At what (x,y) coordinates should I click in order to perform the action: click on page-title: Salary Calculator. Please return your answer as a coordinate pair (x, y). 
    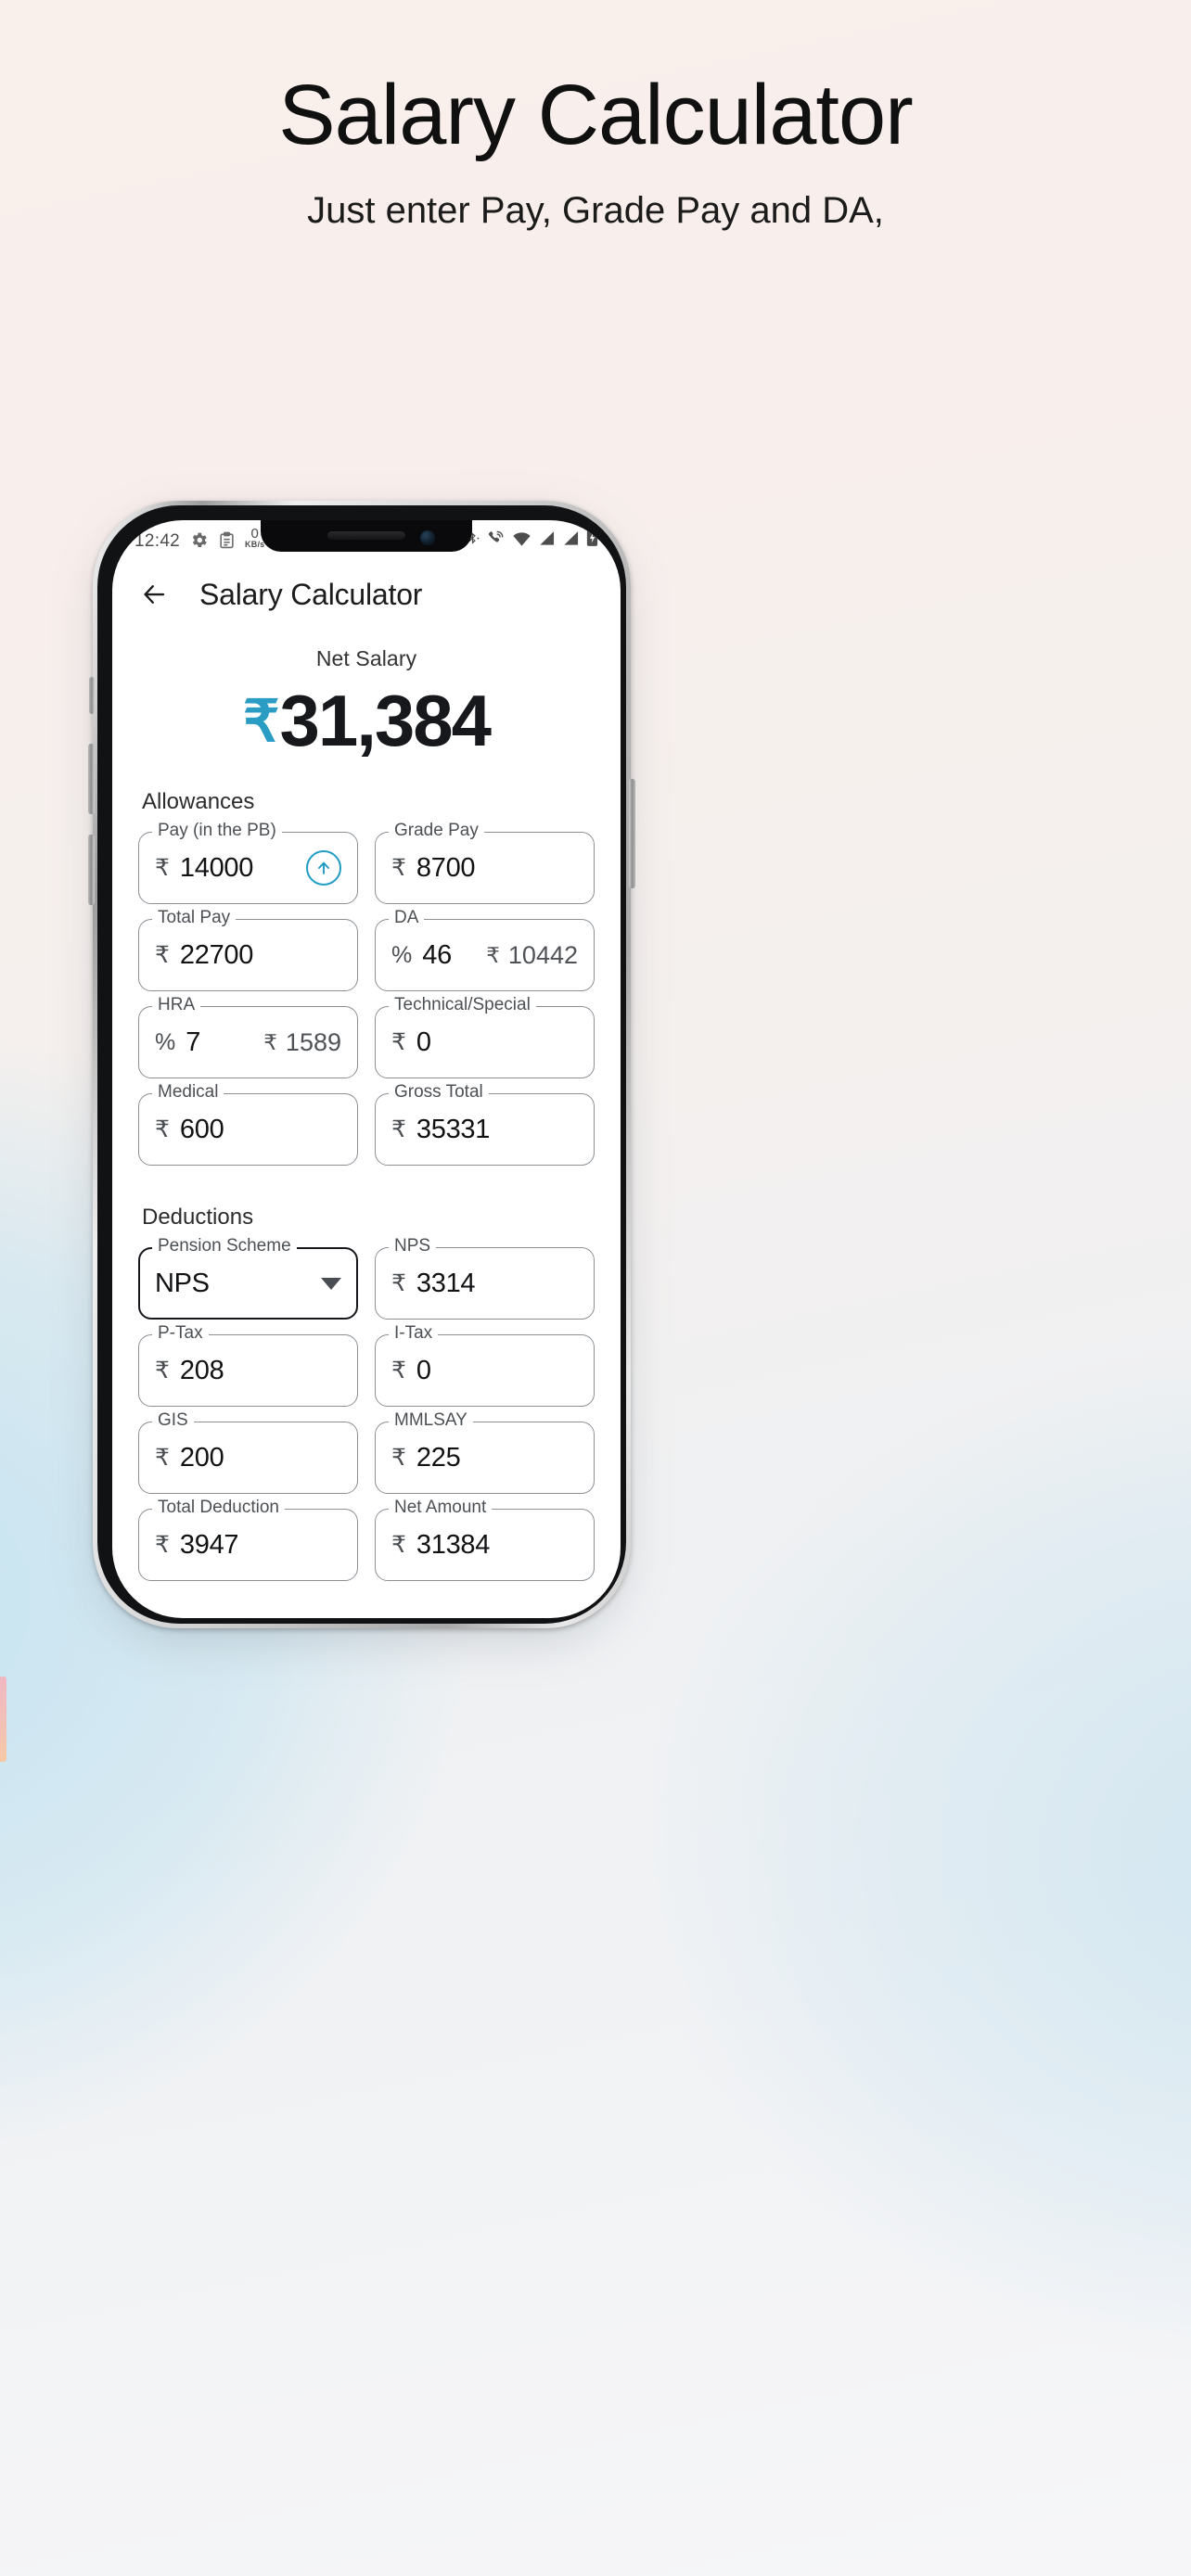
    Looking at the image, I should click on (311, 594).